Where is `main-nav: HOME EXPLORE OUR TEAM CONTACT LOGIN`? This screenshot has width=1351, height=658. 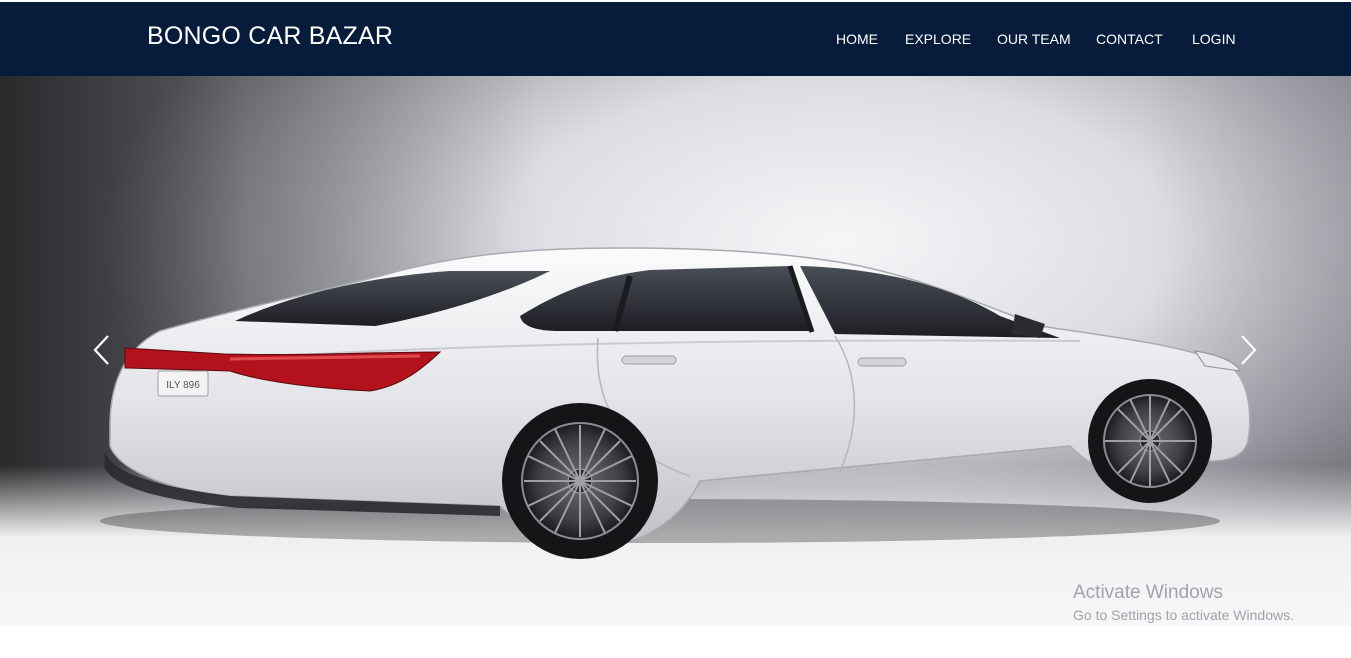 main-nav: HOME EXPLORE OUR TEAM CONTACT LOGIN is located at coordinates (675, 41).